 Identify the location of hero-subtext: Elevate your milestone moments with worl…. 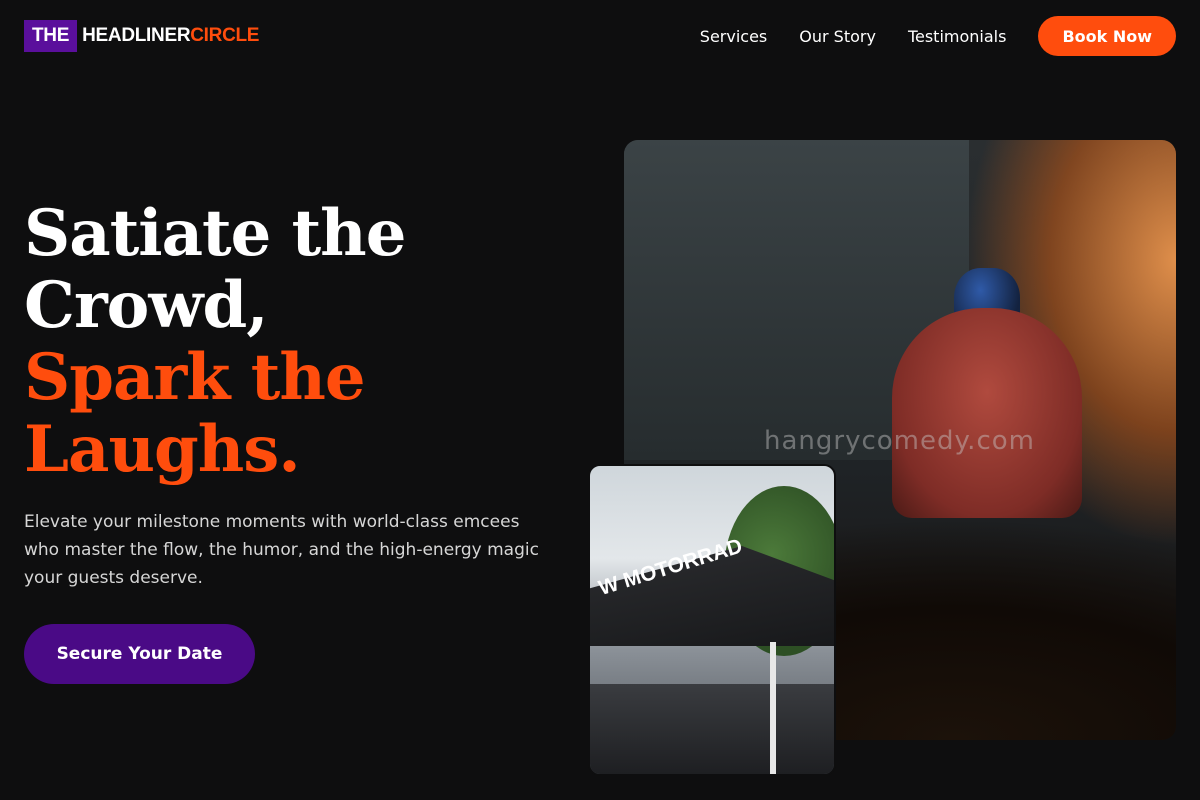
(281, 550).